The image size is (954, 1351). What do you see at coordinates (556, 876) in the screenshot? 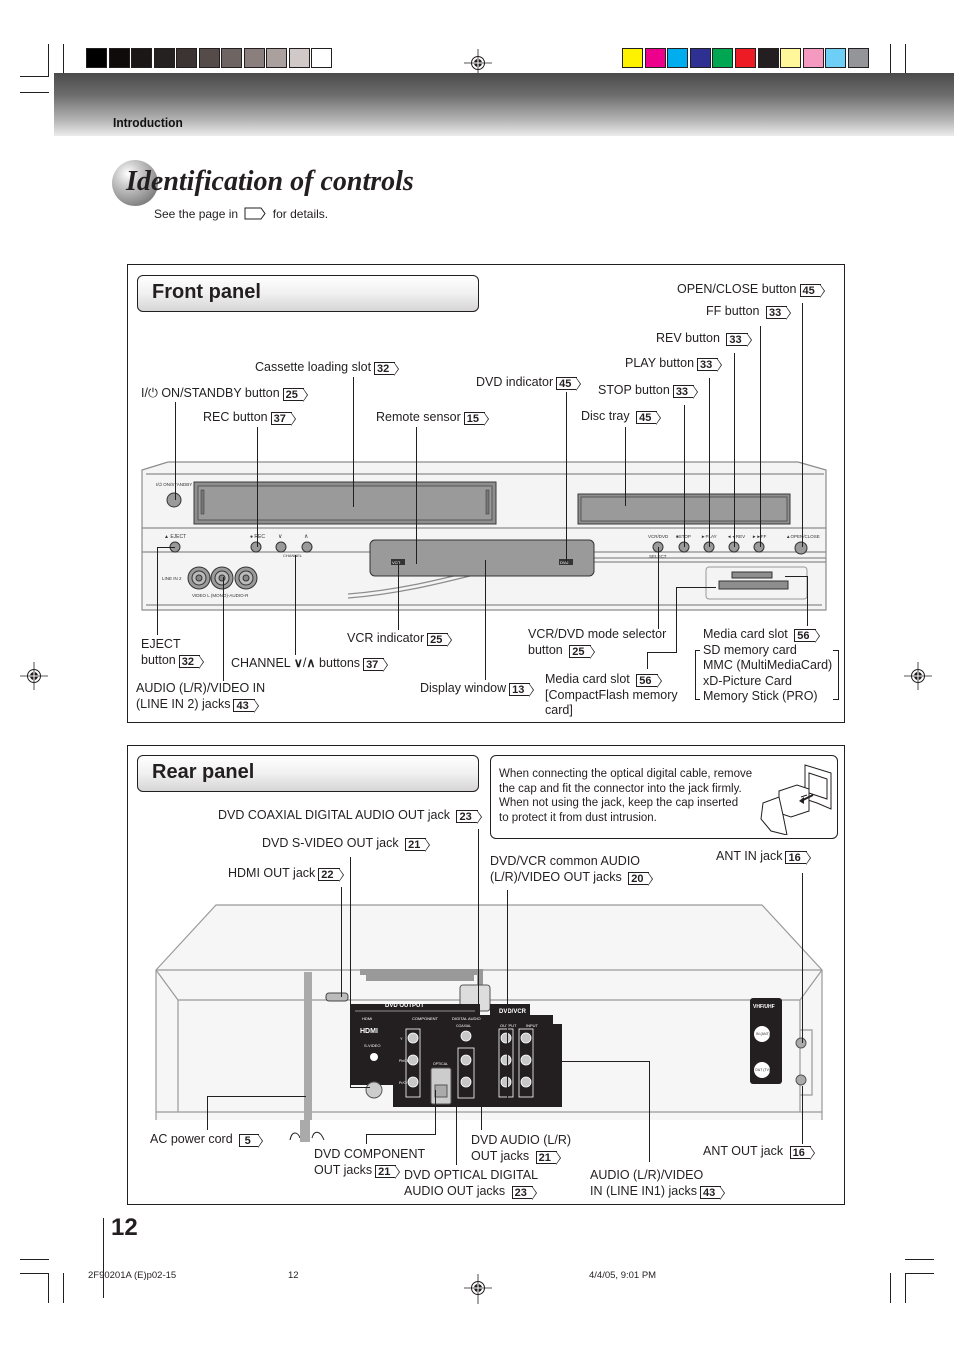
I see `label-text: (L/R)/VIDEO OUT jacks` at bounding box center [556, 876].